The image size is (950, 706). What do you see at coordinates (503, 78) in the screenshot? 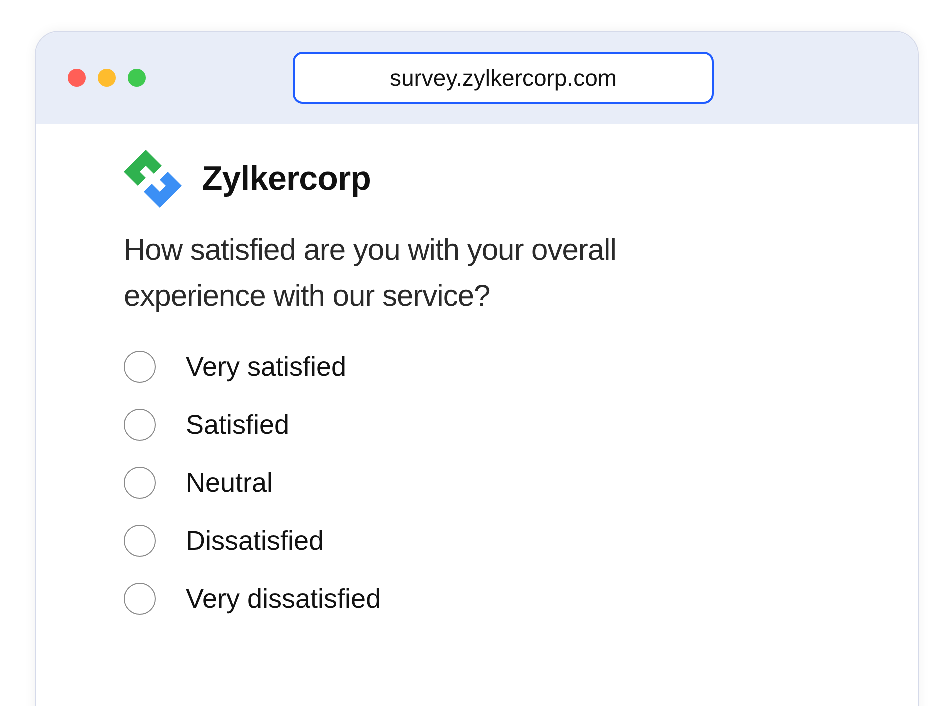
I see `address-field: survey.zylkercorp.com` at bounding box center [503, 78].